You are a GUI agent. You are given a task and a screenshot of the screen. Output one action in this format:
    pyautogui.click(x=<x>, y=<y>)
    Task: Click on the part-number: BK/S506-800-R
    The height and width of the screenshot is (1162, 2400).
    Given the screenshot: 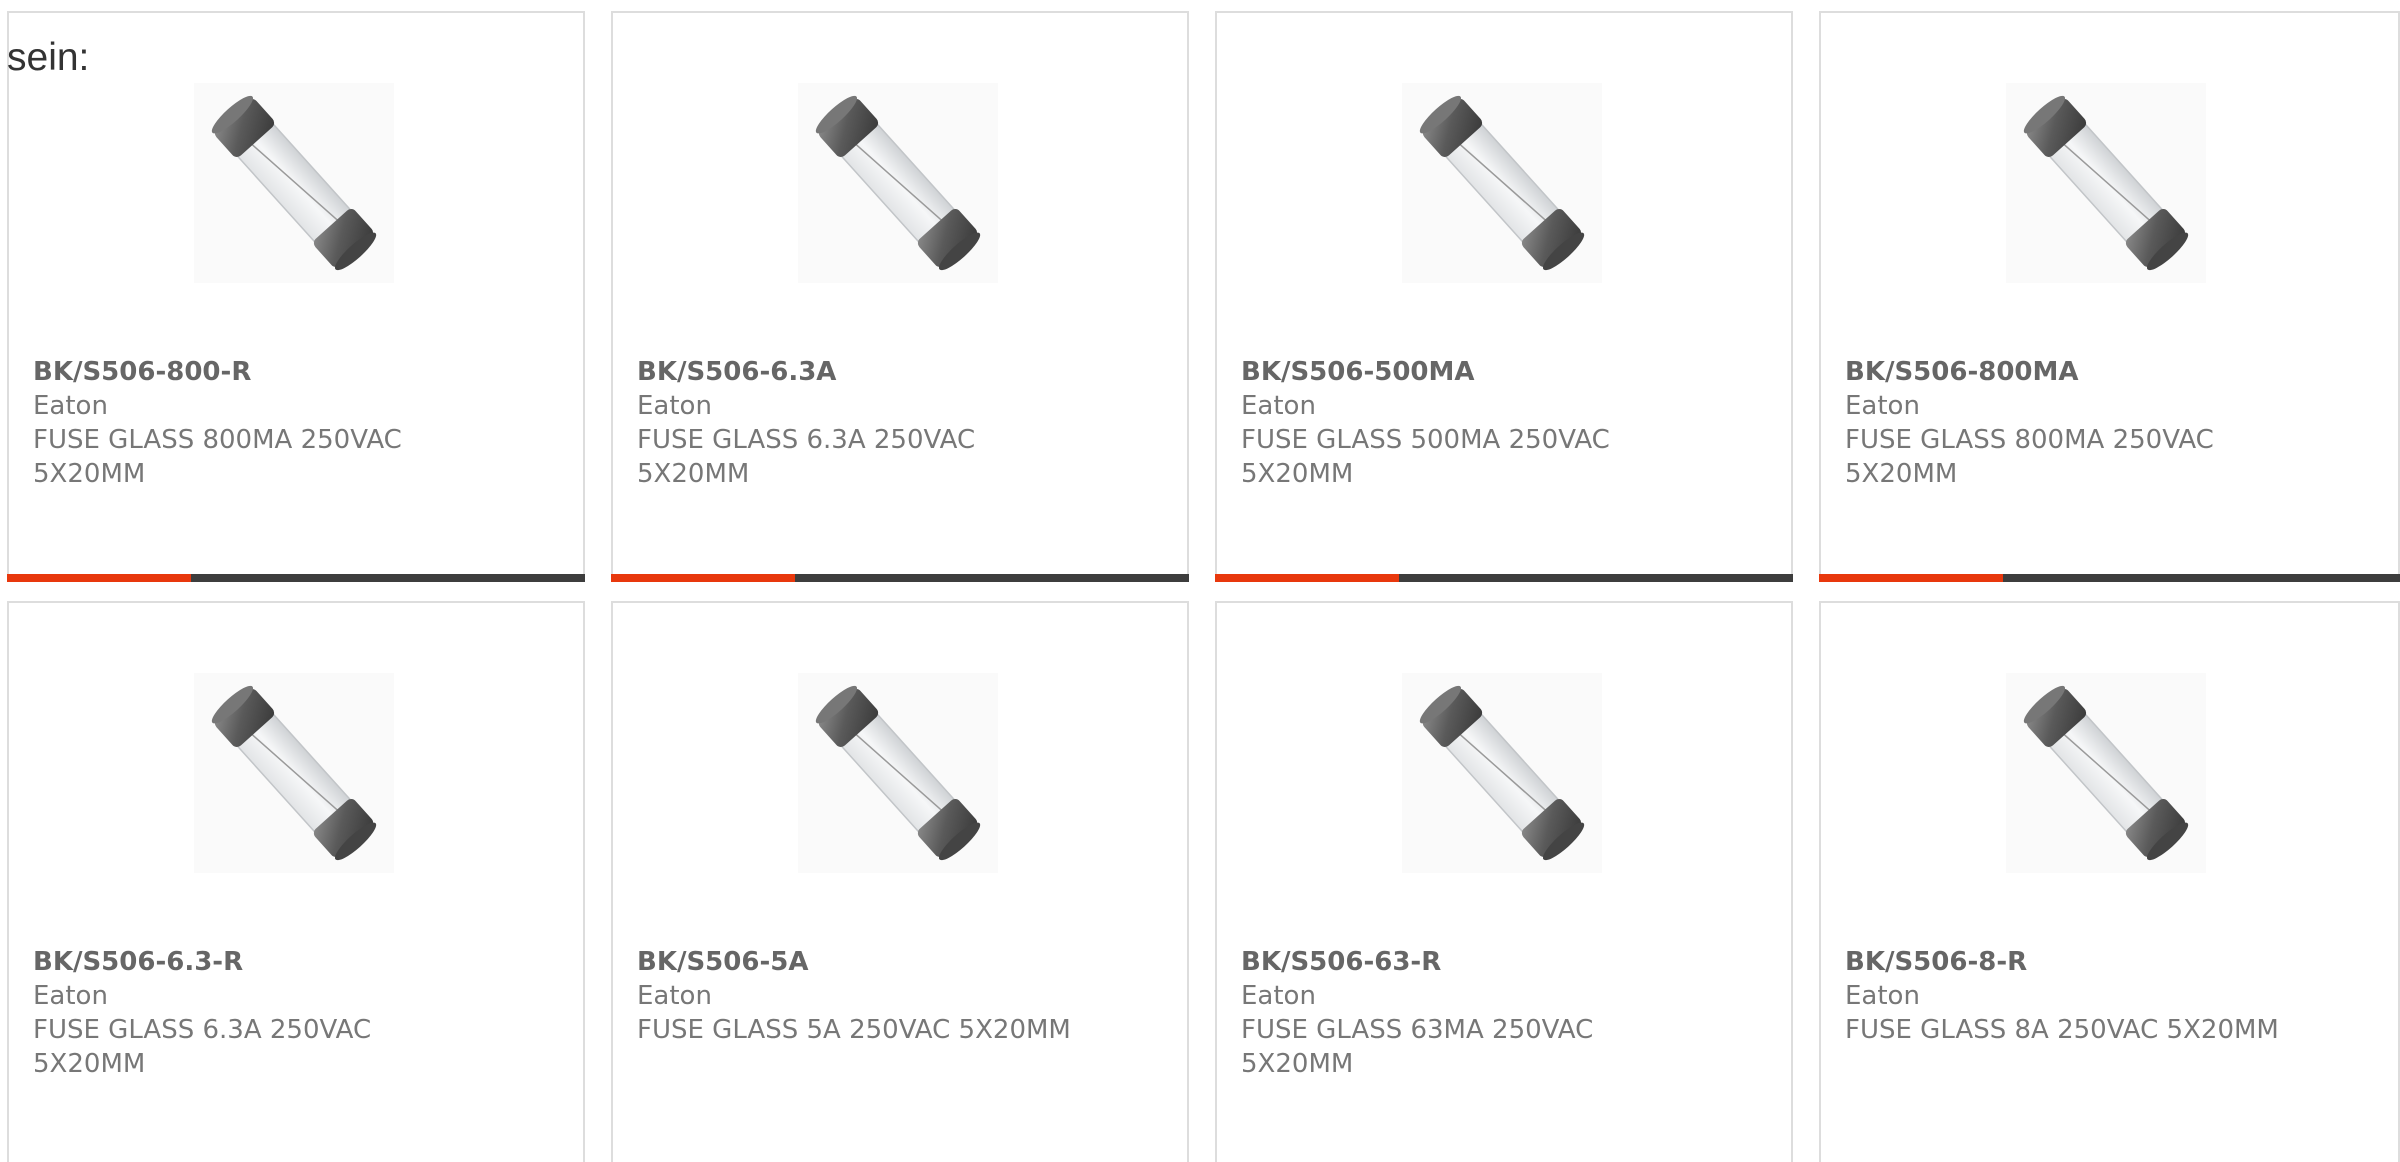 What is the action you would take?
    pyautogui.click(x=293, y=372)
    